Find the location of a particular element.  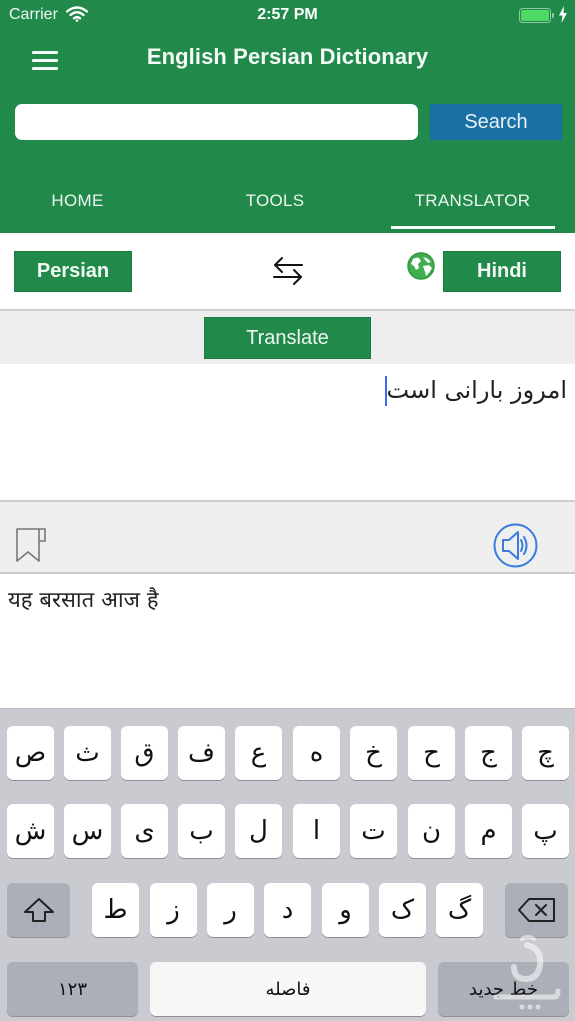

key: ق is located at coordinates (144, 753).